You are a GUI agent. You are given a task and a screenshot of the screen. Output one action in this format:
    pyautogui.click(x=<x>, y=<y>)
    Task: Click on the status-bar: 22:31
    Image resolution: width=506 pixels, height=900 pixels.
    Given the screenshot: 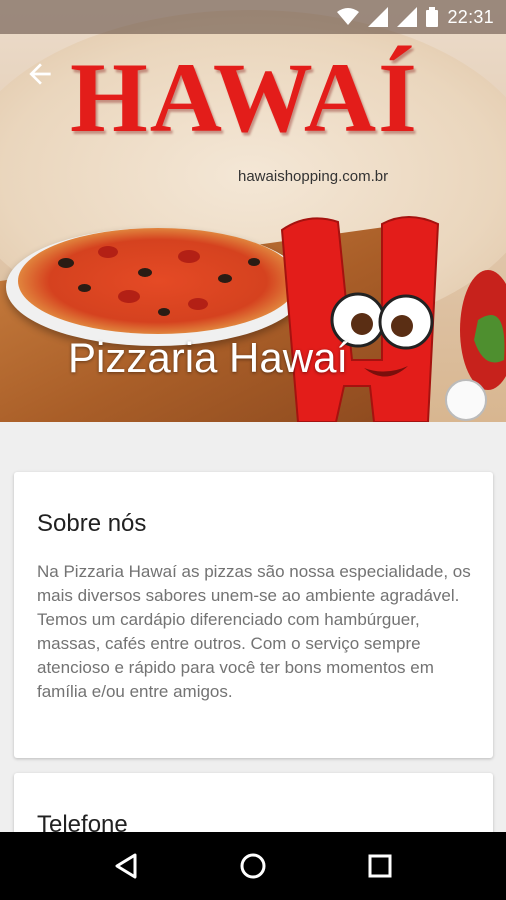 What is the action you would take?
    pyautogui.click(x=253, y=17)
    